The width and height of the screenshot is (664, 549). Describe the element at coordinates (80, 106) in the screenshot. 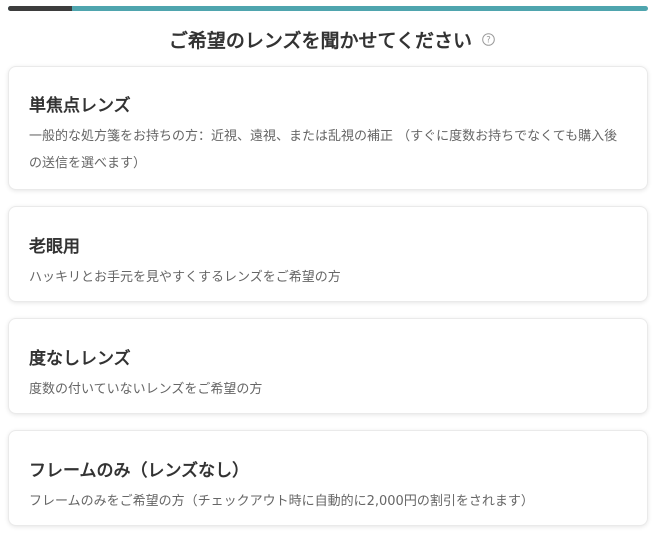

I see `option-title: 単焦点レンズ` at that location.